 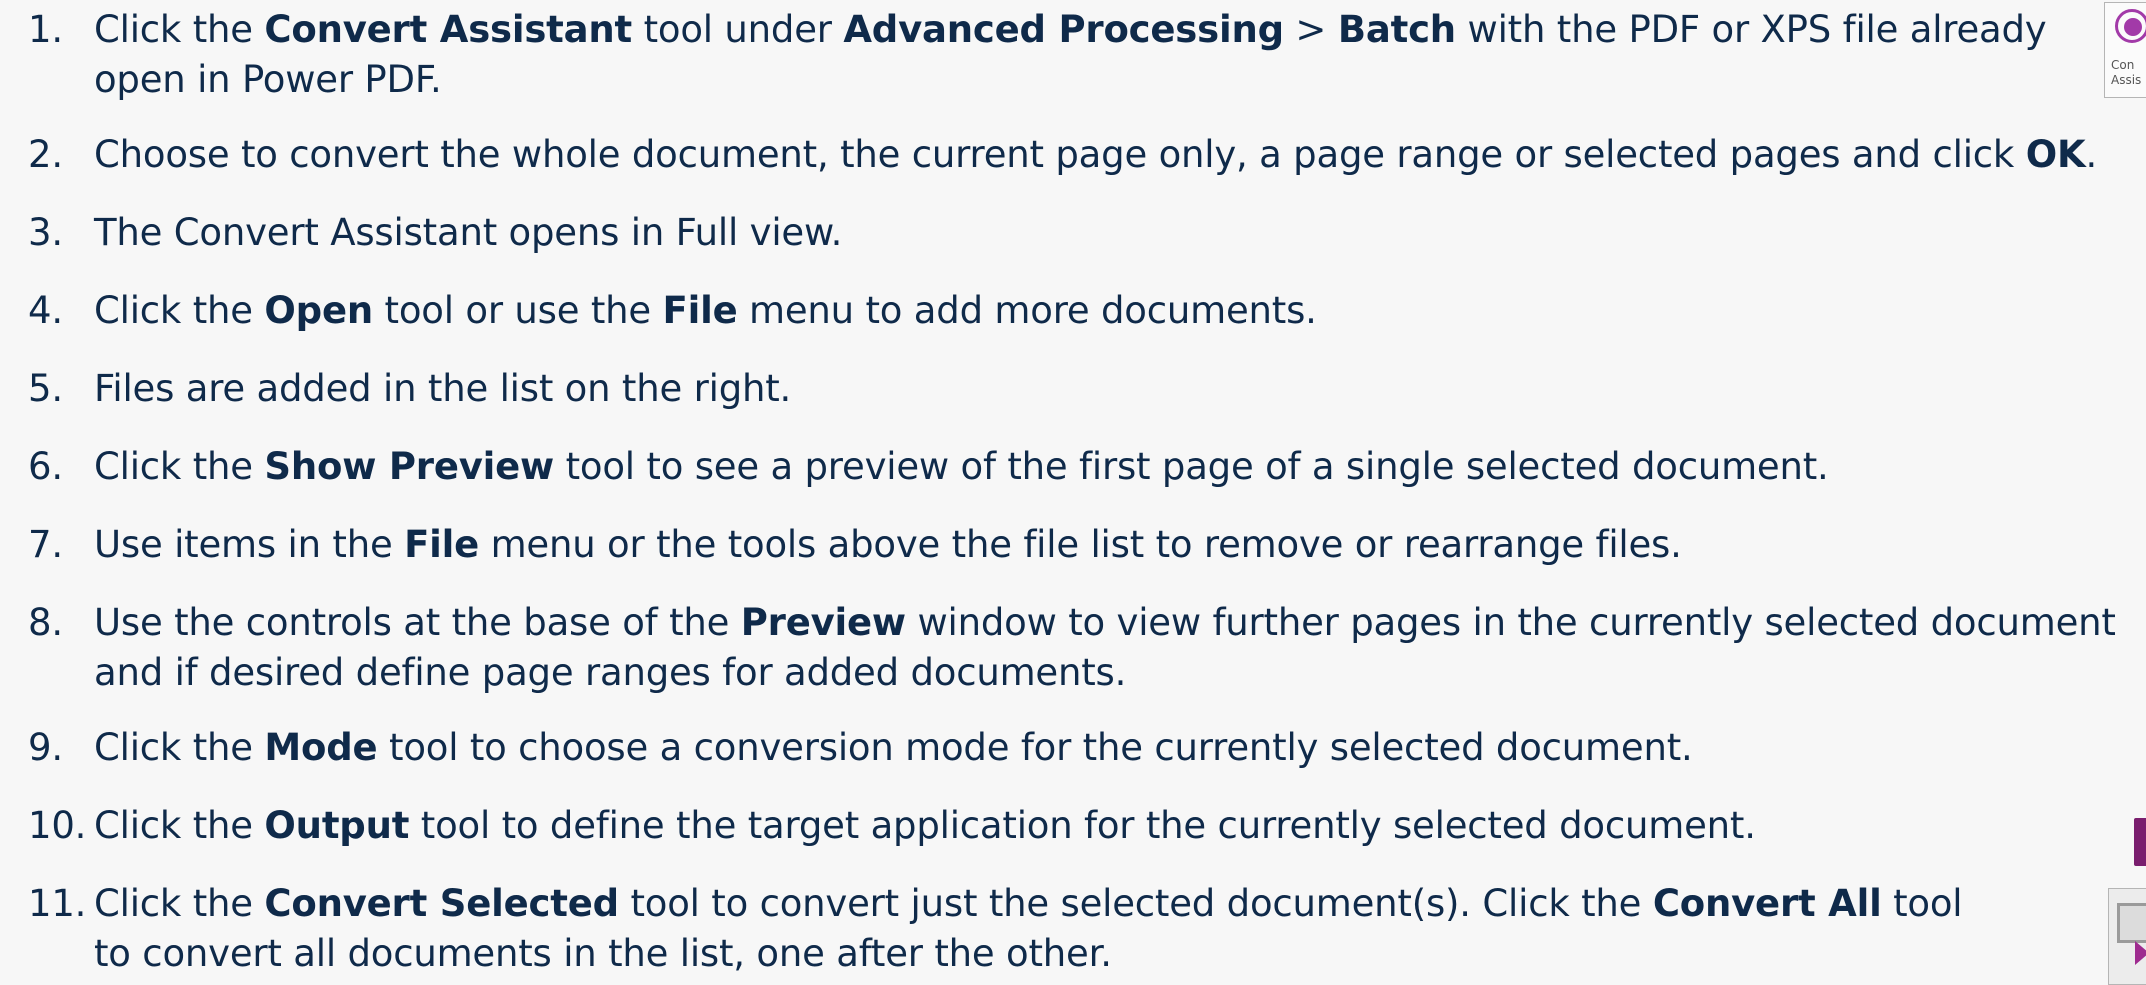 I want to click on convert-caption-line1: Con, so click(x=2123, y=65).